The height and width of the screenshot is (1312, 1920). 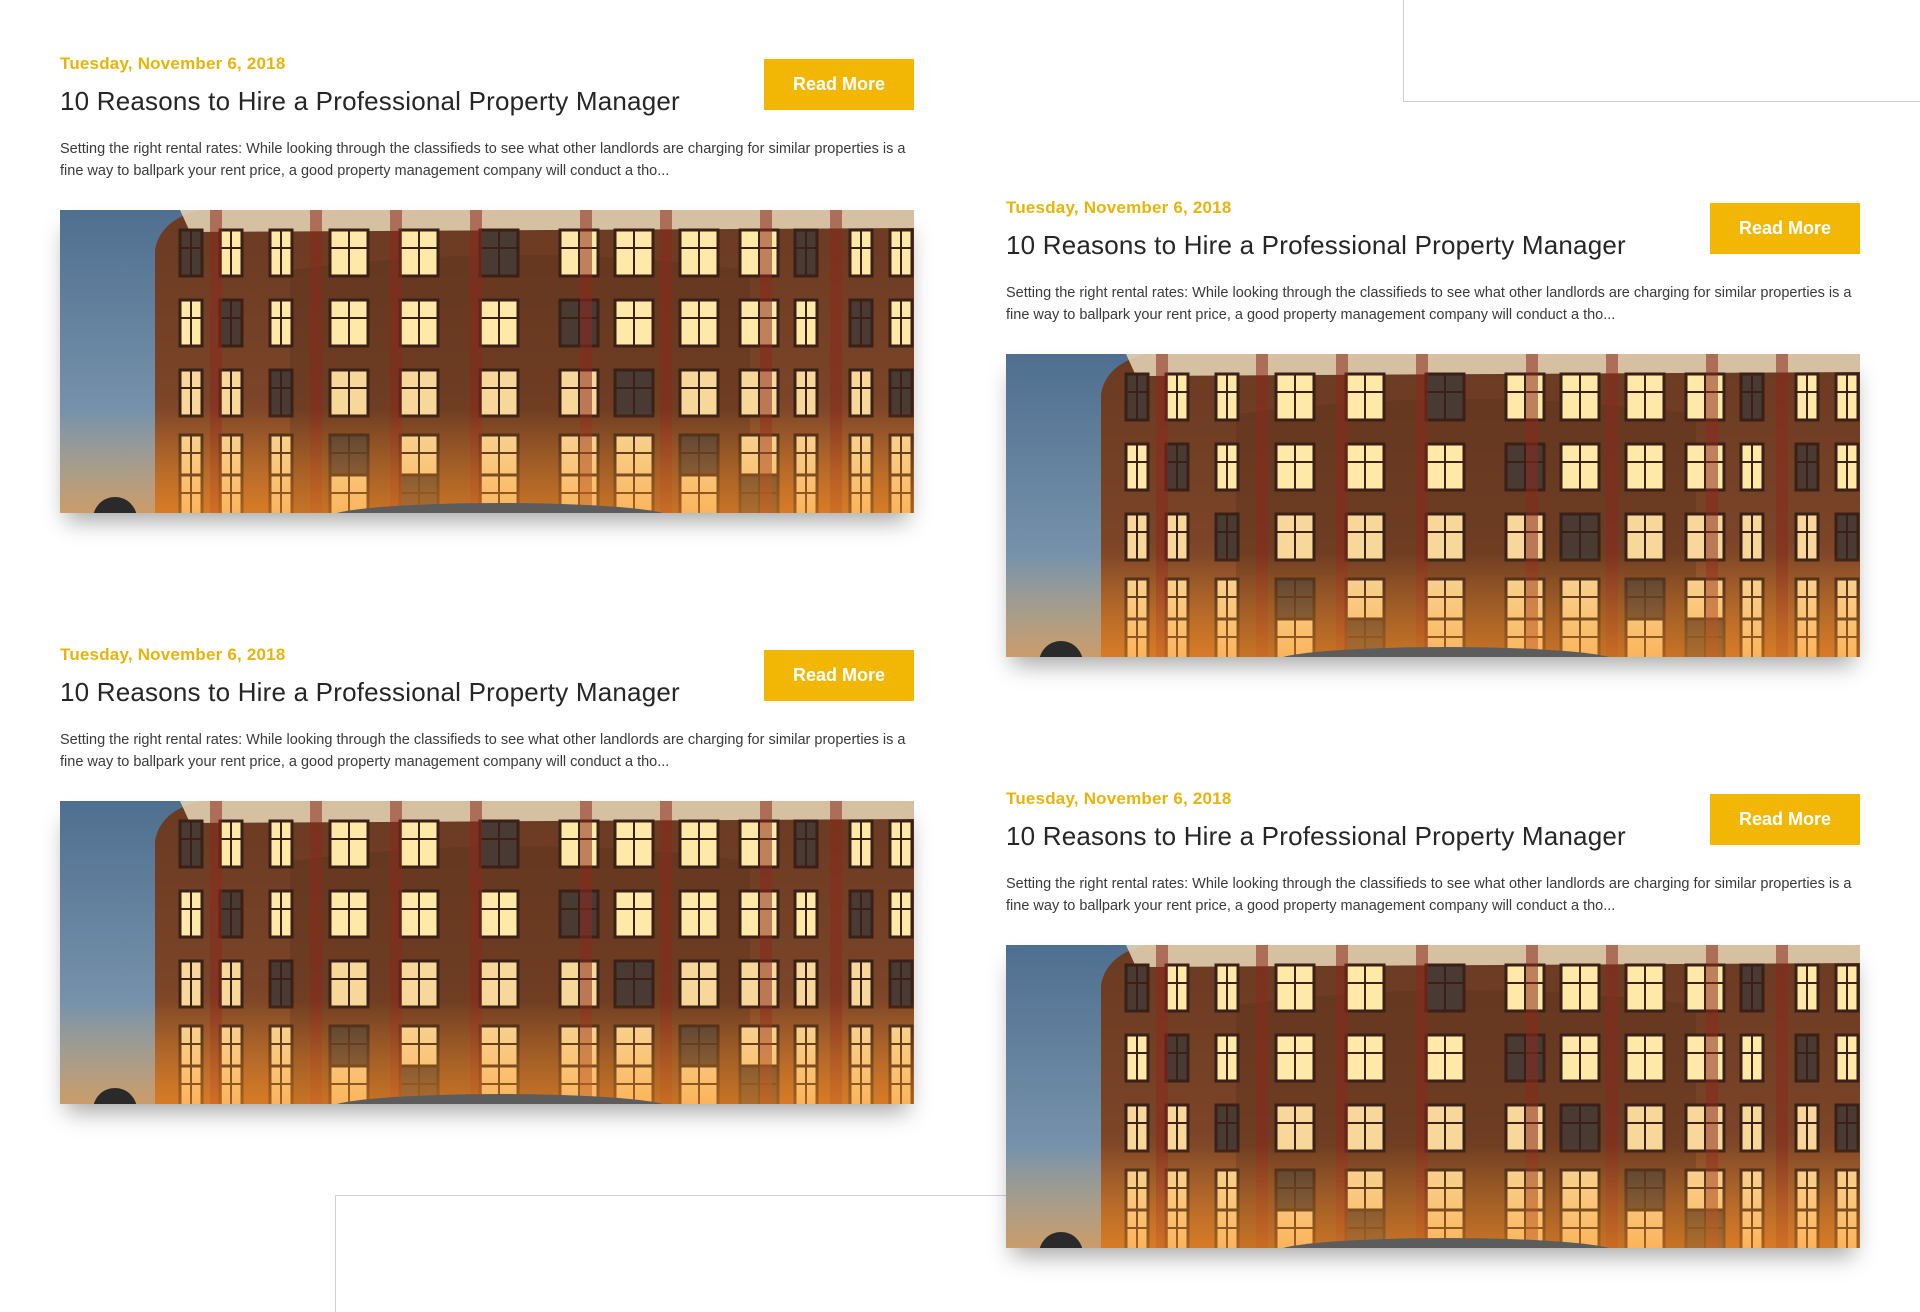 I want to click on decorative-frame-top-right, so click(x=1661, y=51).